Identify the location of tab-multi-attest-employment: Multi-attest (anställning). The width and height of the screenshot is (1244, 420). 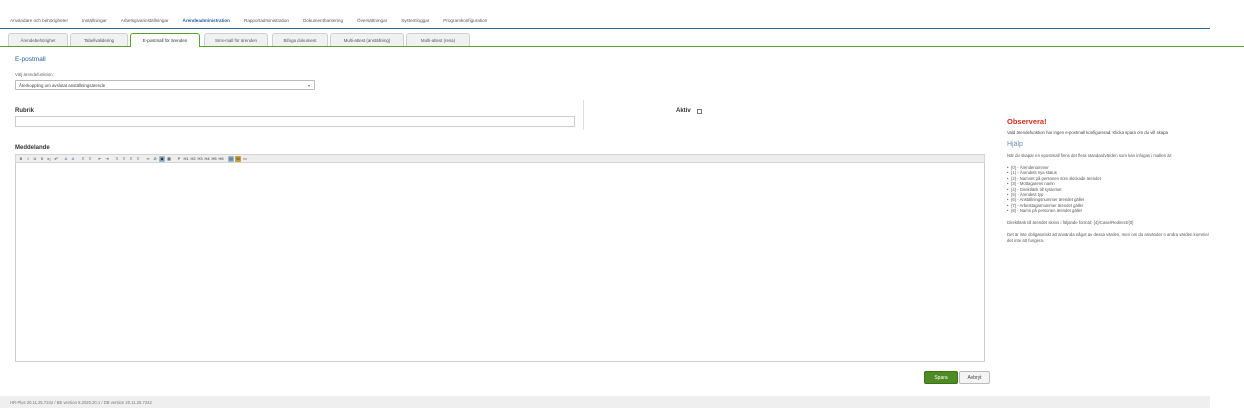
(367, 39).